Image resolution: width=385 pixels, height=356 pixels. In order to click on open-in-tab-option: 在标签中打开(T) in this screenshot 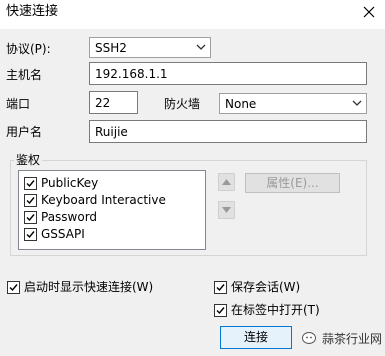, I will do `click(289, 310)`.